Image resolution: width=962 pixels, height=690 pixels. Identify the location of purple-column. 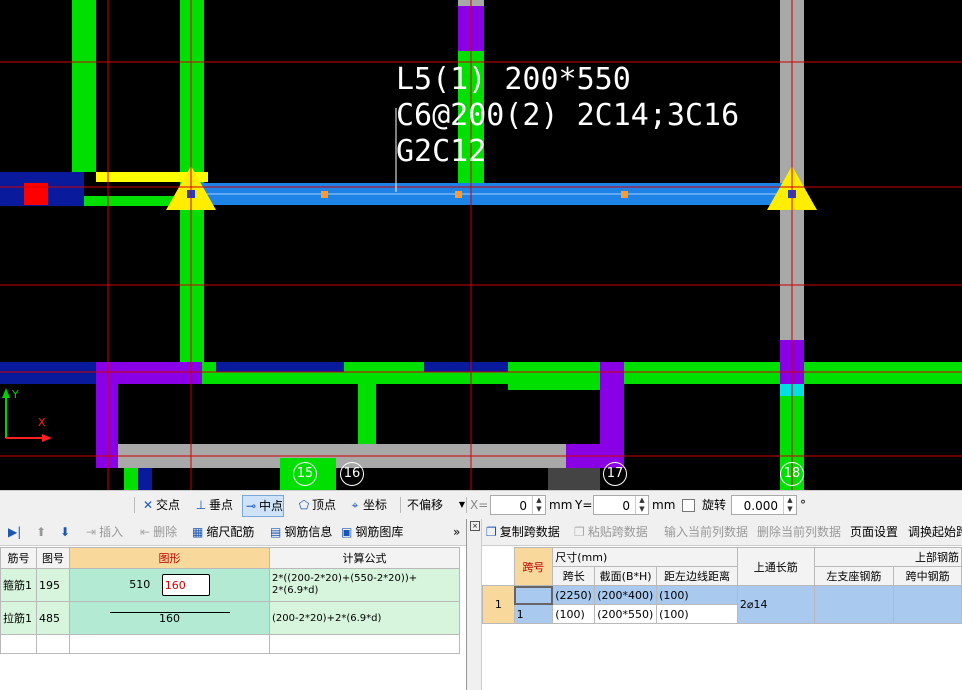
(107, 426).